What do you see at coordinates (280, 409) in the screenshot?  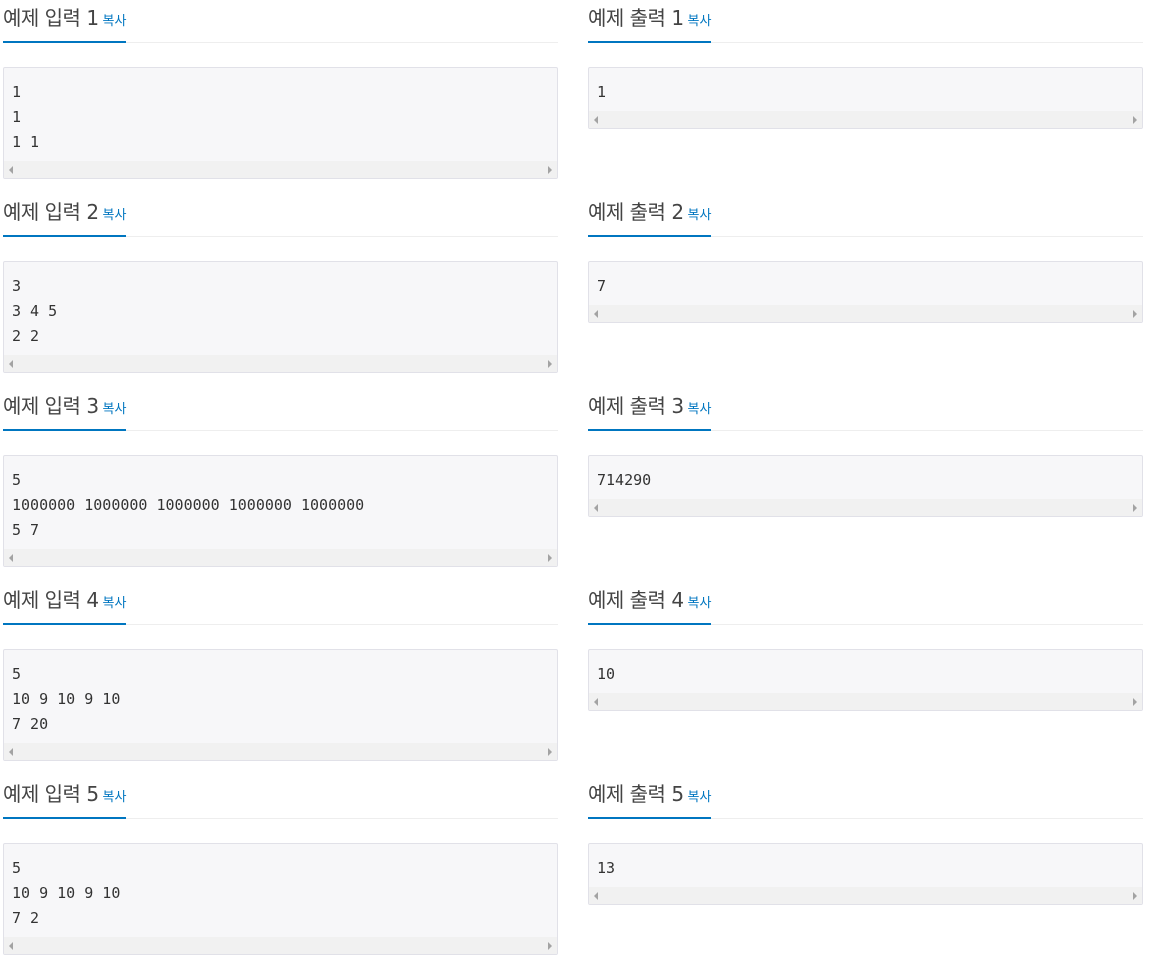 I see `section-headline: 예제 입력 3 복사` at bounding box center [280, 409].